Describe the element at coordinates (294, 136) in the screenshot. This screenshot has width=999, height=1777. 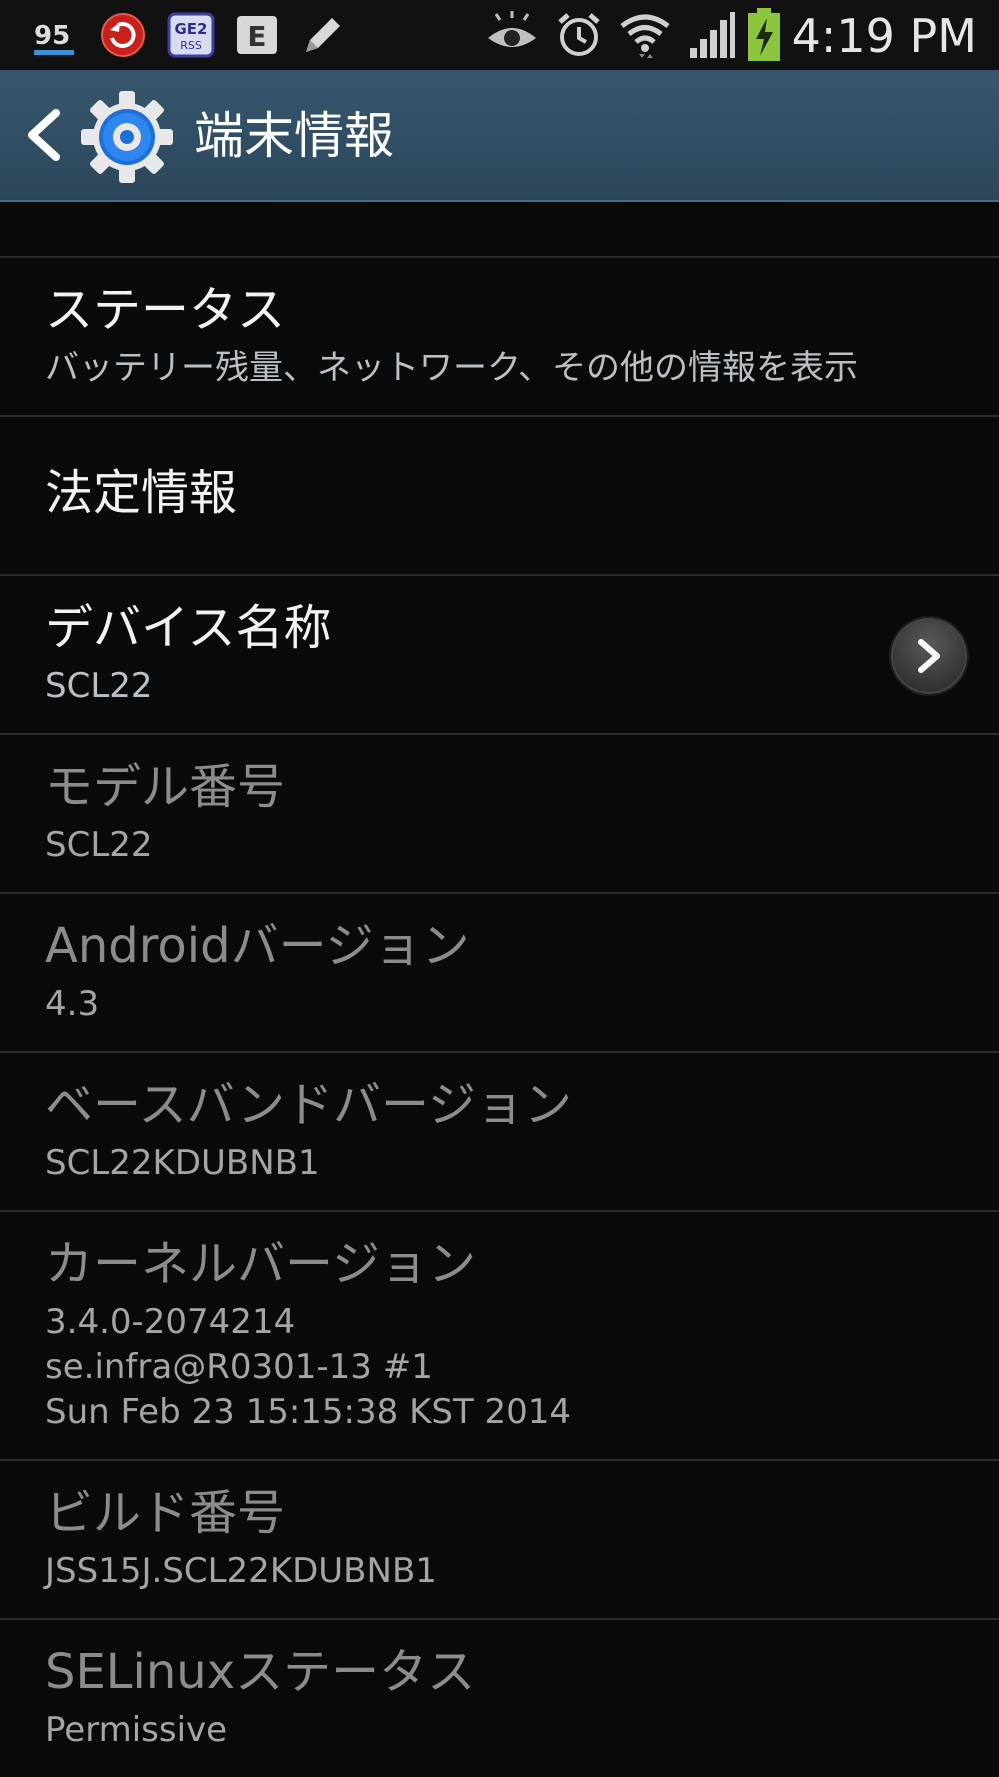
I see `page-title: 端末情報` at that location.